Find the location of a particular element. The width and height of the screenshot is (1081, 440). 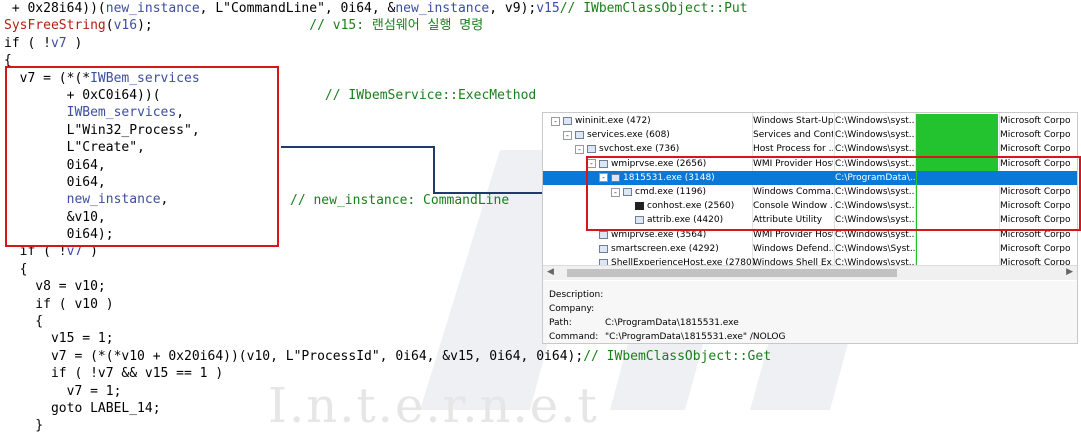

code-text: v8 = v10; is located at coordinates (55, 287).